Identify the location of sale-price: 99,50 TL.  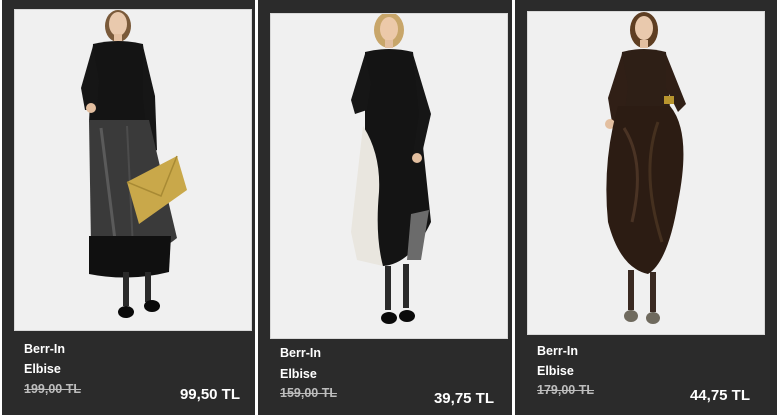
(209, 394).